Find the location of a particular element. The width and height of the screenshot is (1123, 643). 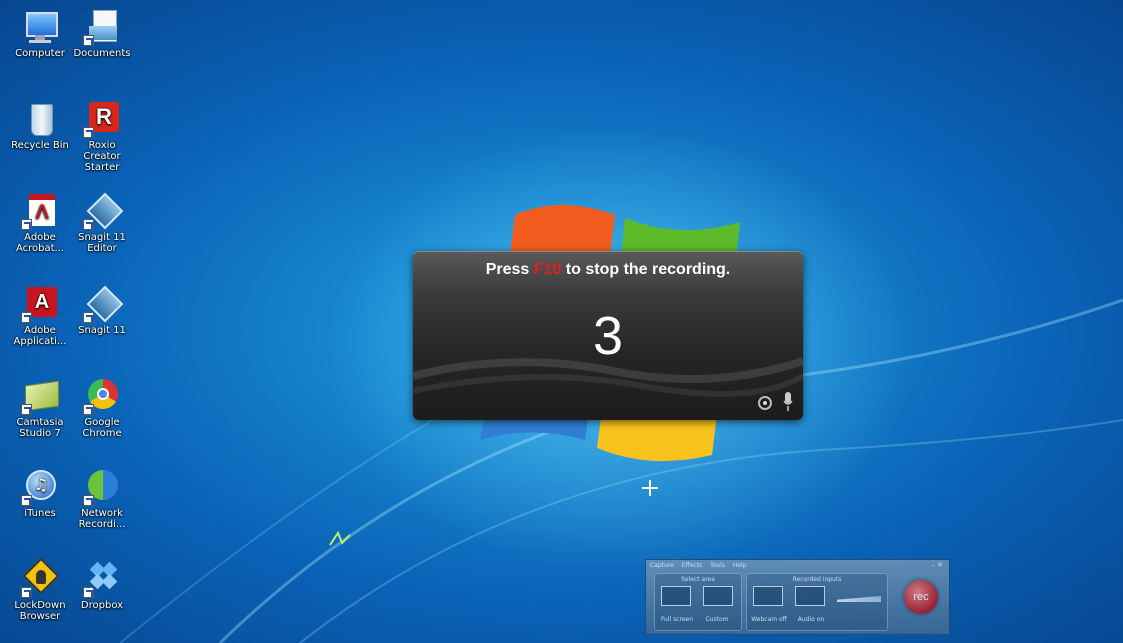

select-area-panel: Select area Full screen Custom is located at coordinates (698, 602).